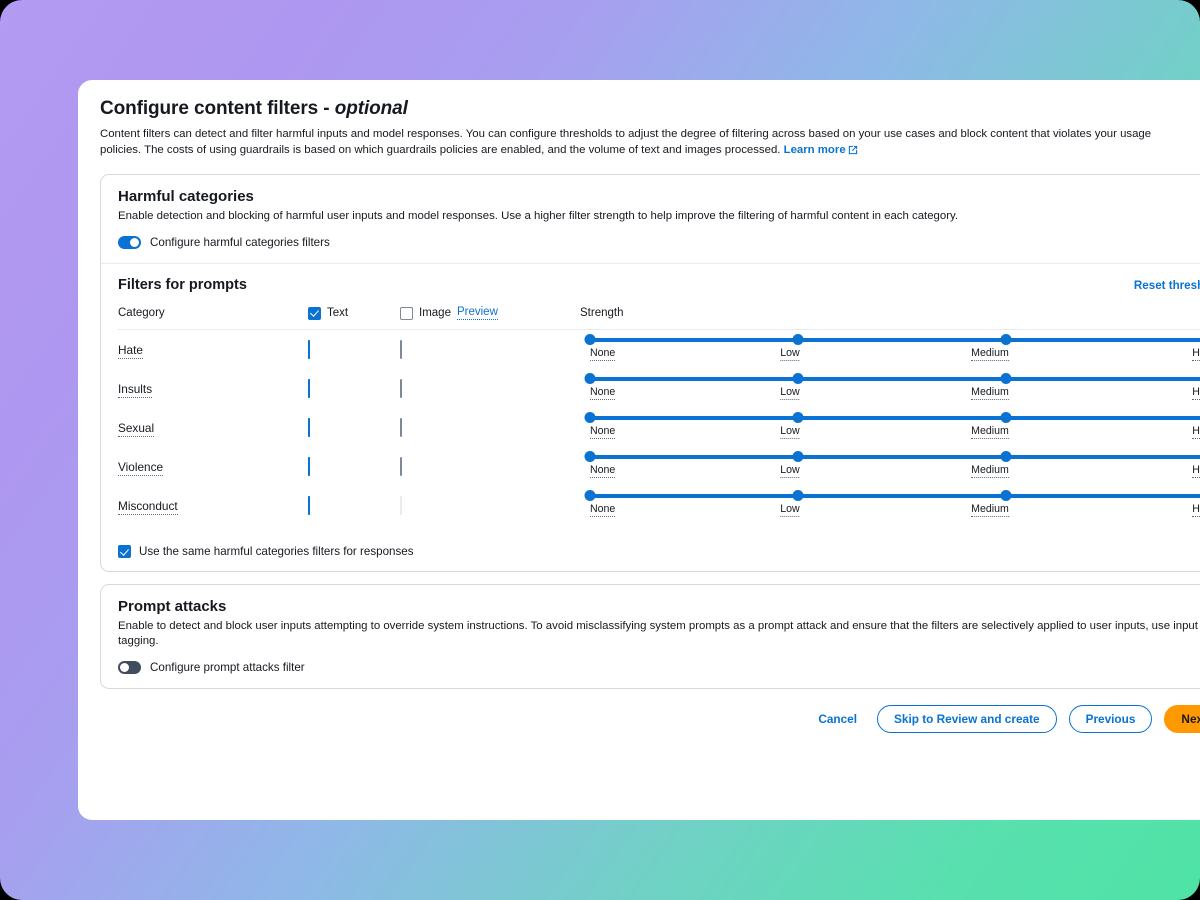  Describe the element at coordinates (837, 719) in the screenshot. I see `cancel-button: Cancel` at that location.